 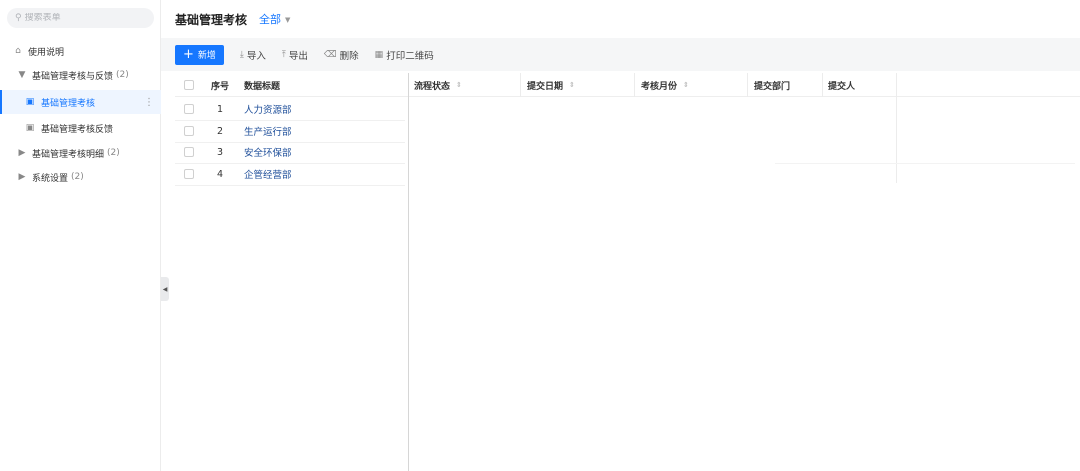 I want to click on table-row: 3 安全环保部, so click(x=627, y=152).